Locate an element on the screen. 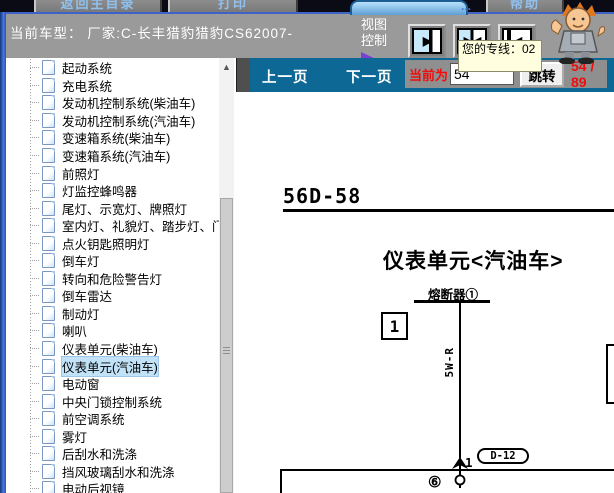 The height and width of the screenshot is (493, 614). diagram-page-code: 56D-58 is located at coordinates (322, 196).